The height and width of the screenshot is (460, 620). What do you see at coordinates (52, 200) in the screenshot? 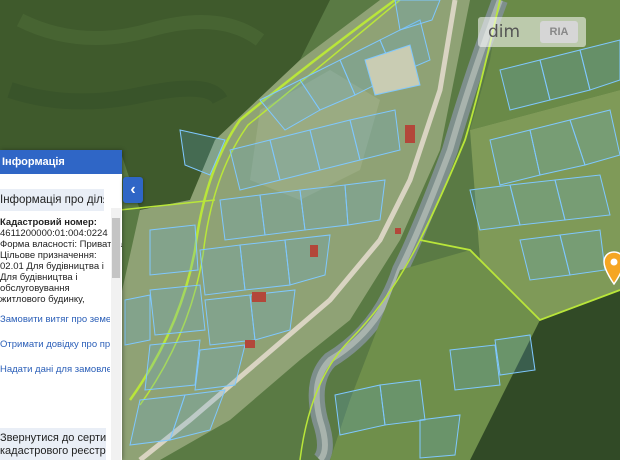
I see `section-title: Інформація про ділянку` at bounding box center [52, 200].